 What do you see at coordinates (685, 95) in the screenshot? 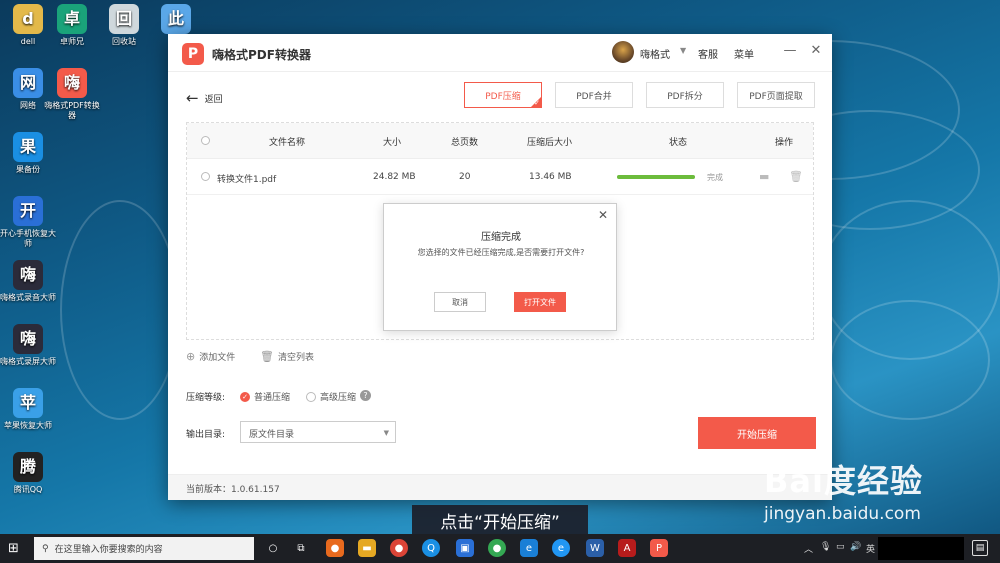
I see `tab-pdf-split: PDF拆分` at bounding box center [685, 95].